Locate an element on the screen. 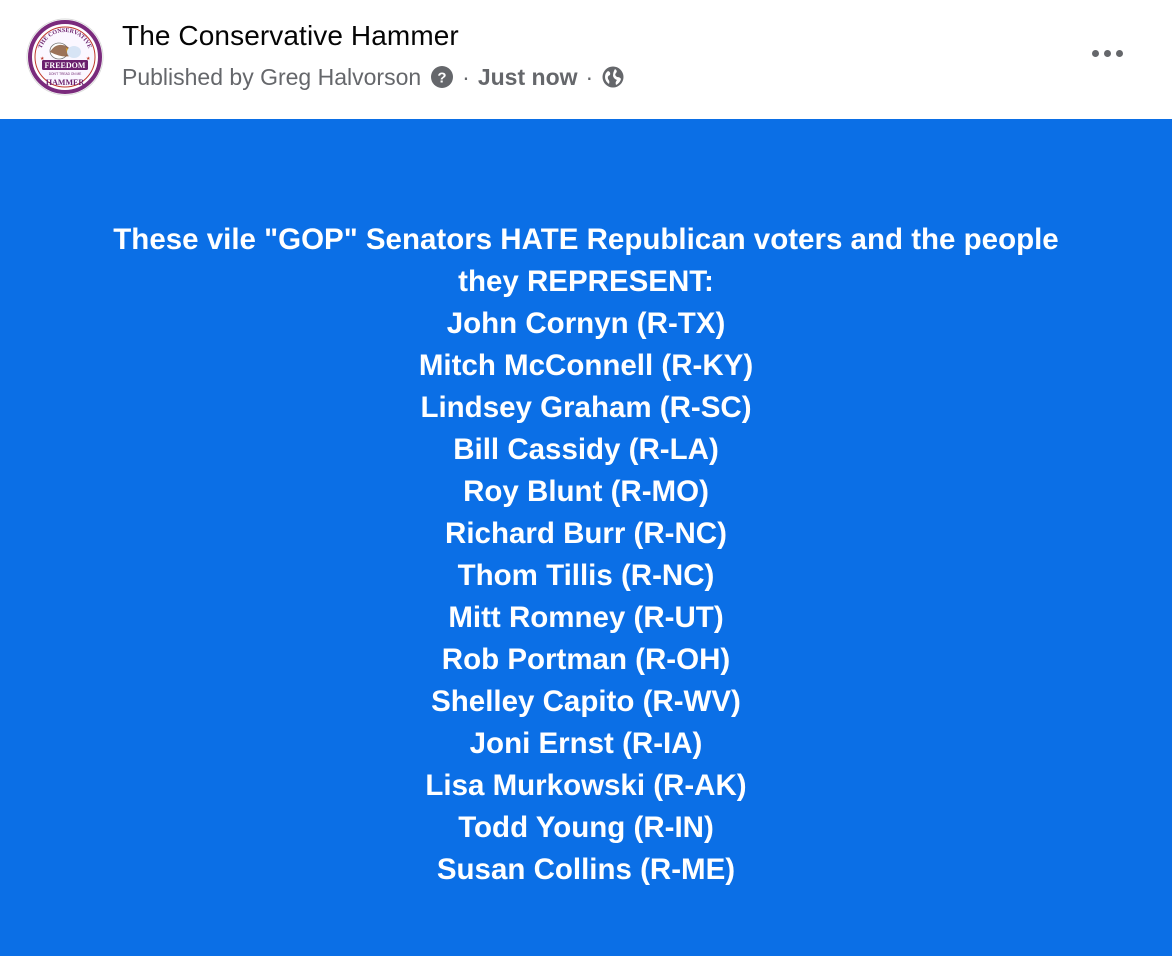 This screenshot has height=956, width=1172. senator-line: Lindsey Graham (R-SC) is located at coordinates (586, 407).